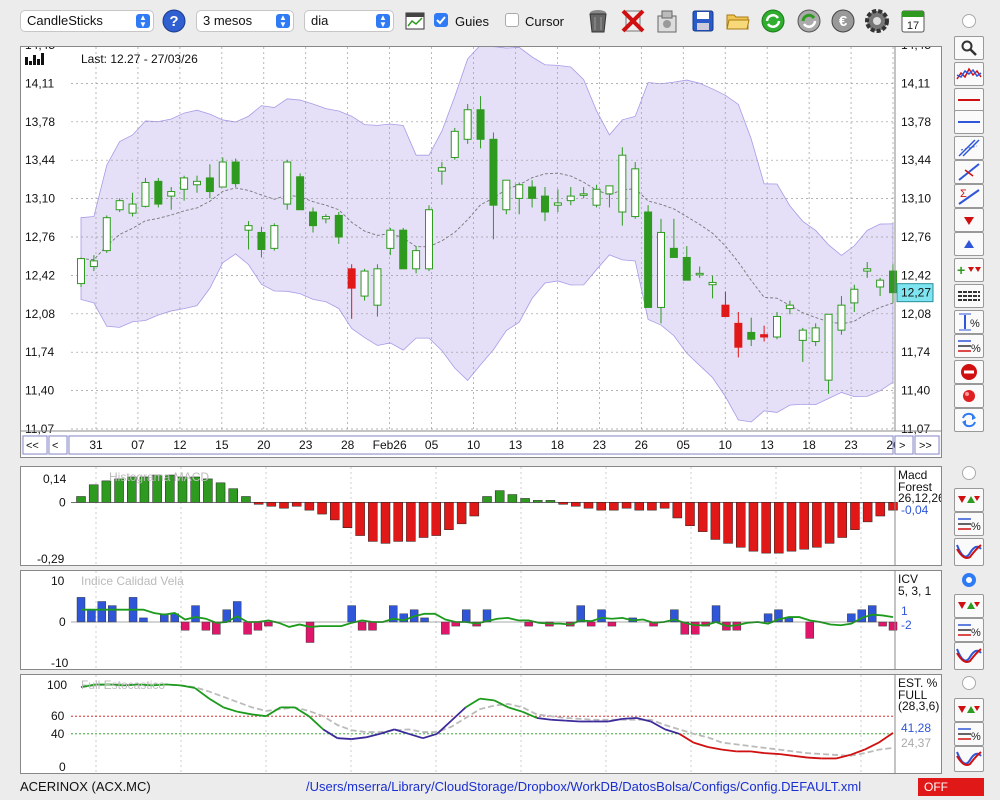 The image size is (1000, 800). I want to click on stoch-curves-button, so click(969, 759).